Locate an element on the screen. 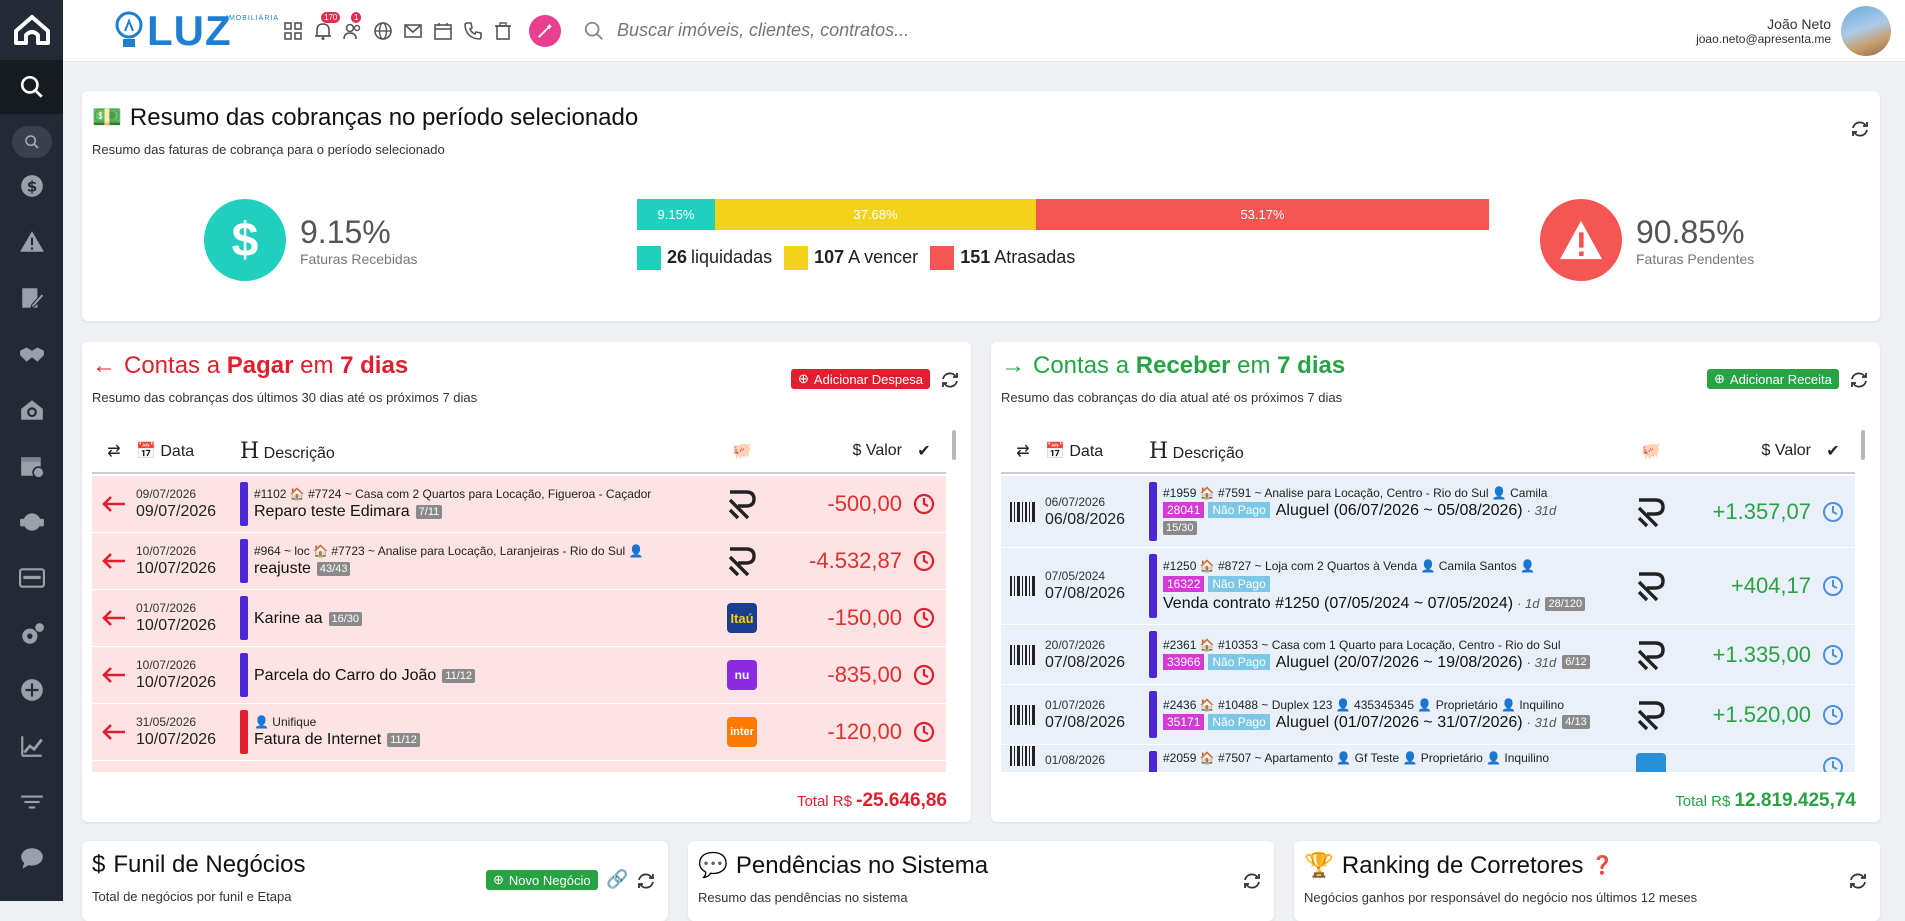 The image size is (1905, 921). sidebar-support-icon is located at coordinates (31, 522).